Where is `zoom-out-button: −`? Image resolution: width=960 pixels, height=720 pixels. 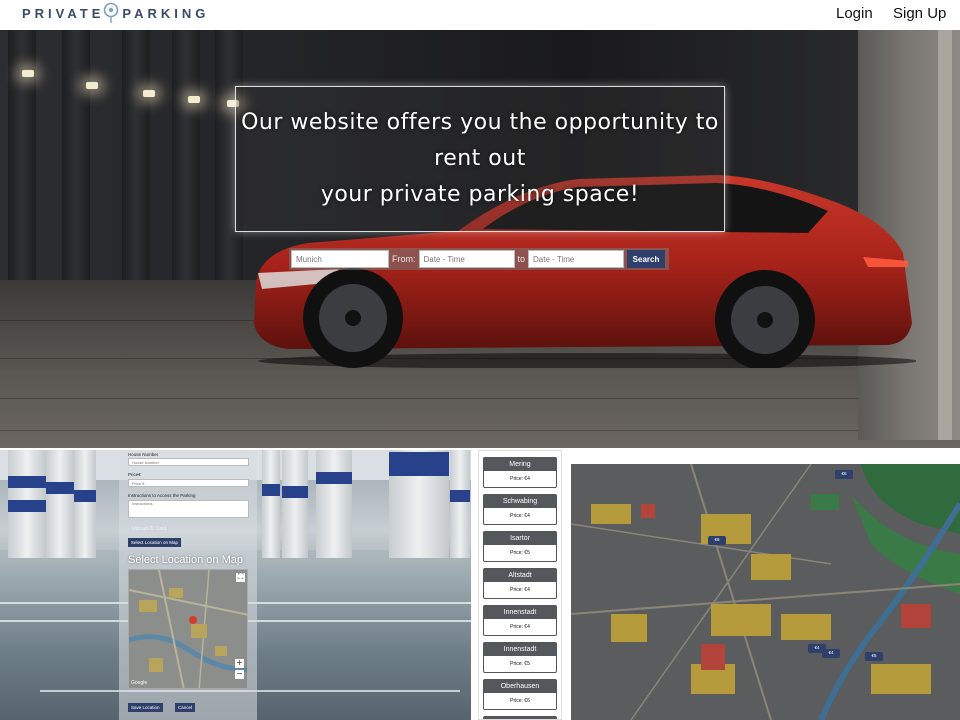 zoom-out-button: − is located at coordinates (239, 674).